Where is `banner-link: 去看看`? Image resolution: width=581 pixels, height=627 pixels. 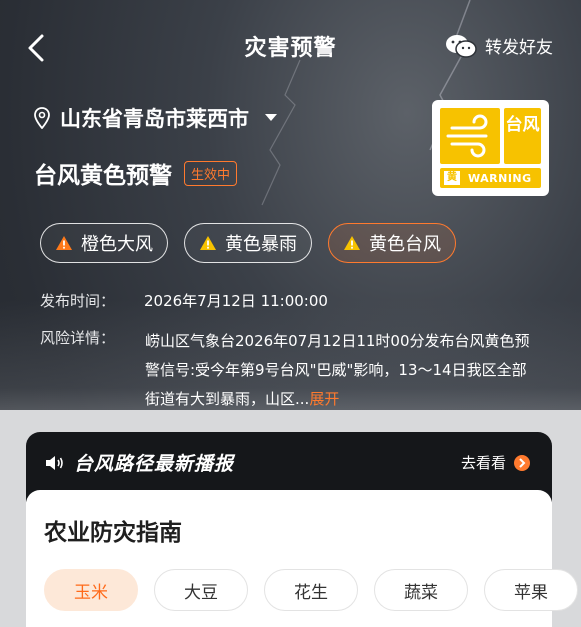
banner-link: 去看看 is located at coordinates (495, 462).